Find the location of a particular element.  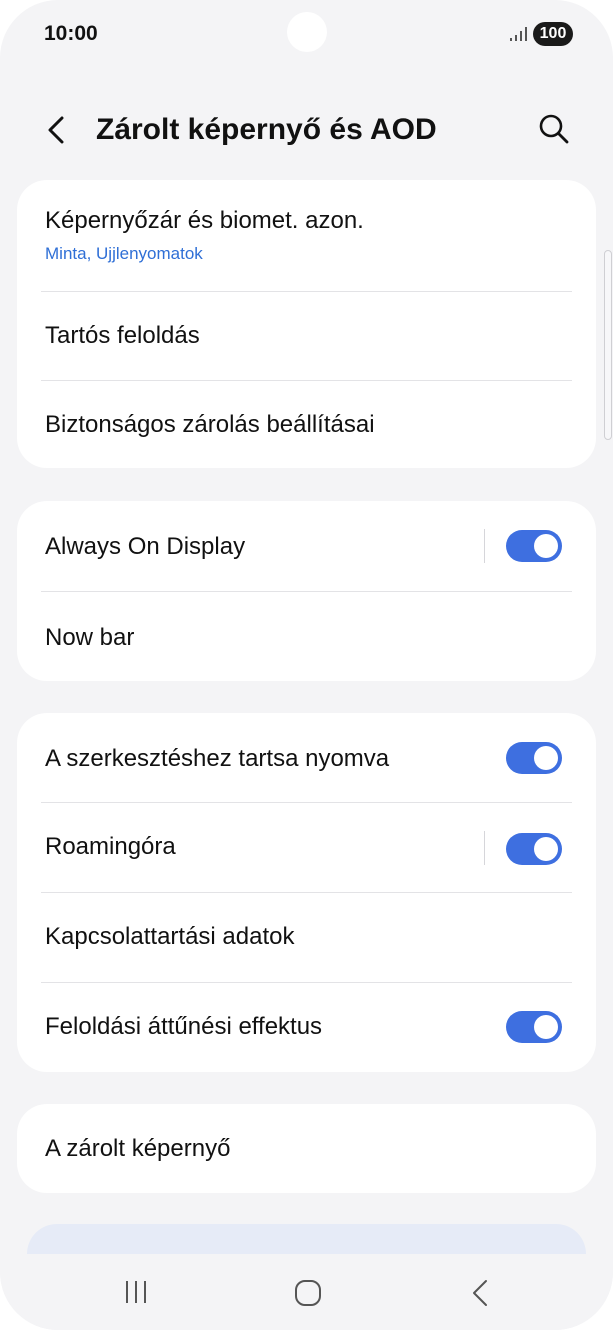

navigation-bar is located at coordinates (306, 1292).